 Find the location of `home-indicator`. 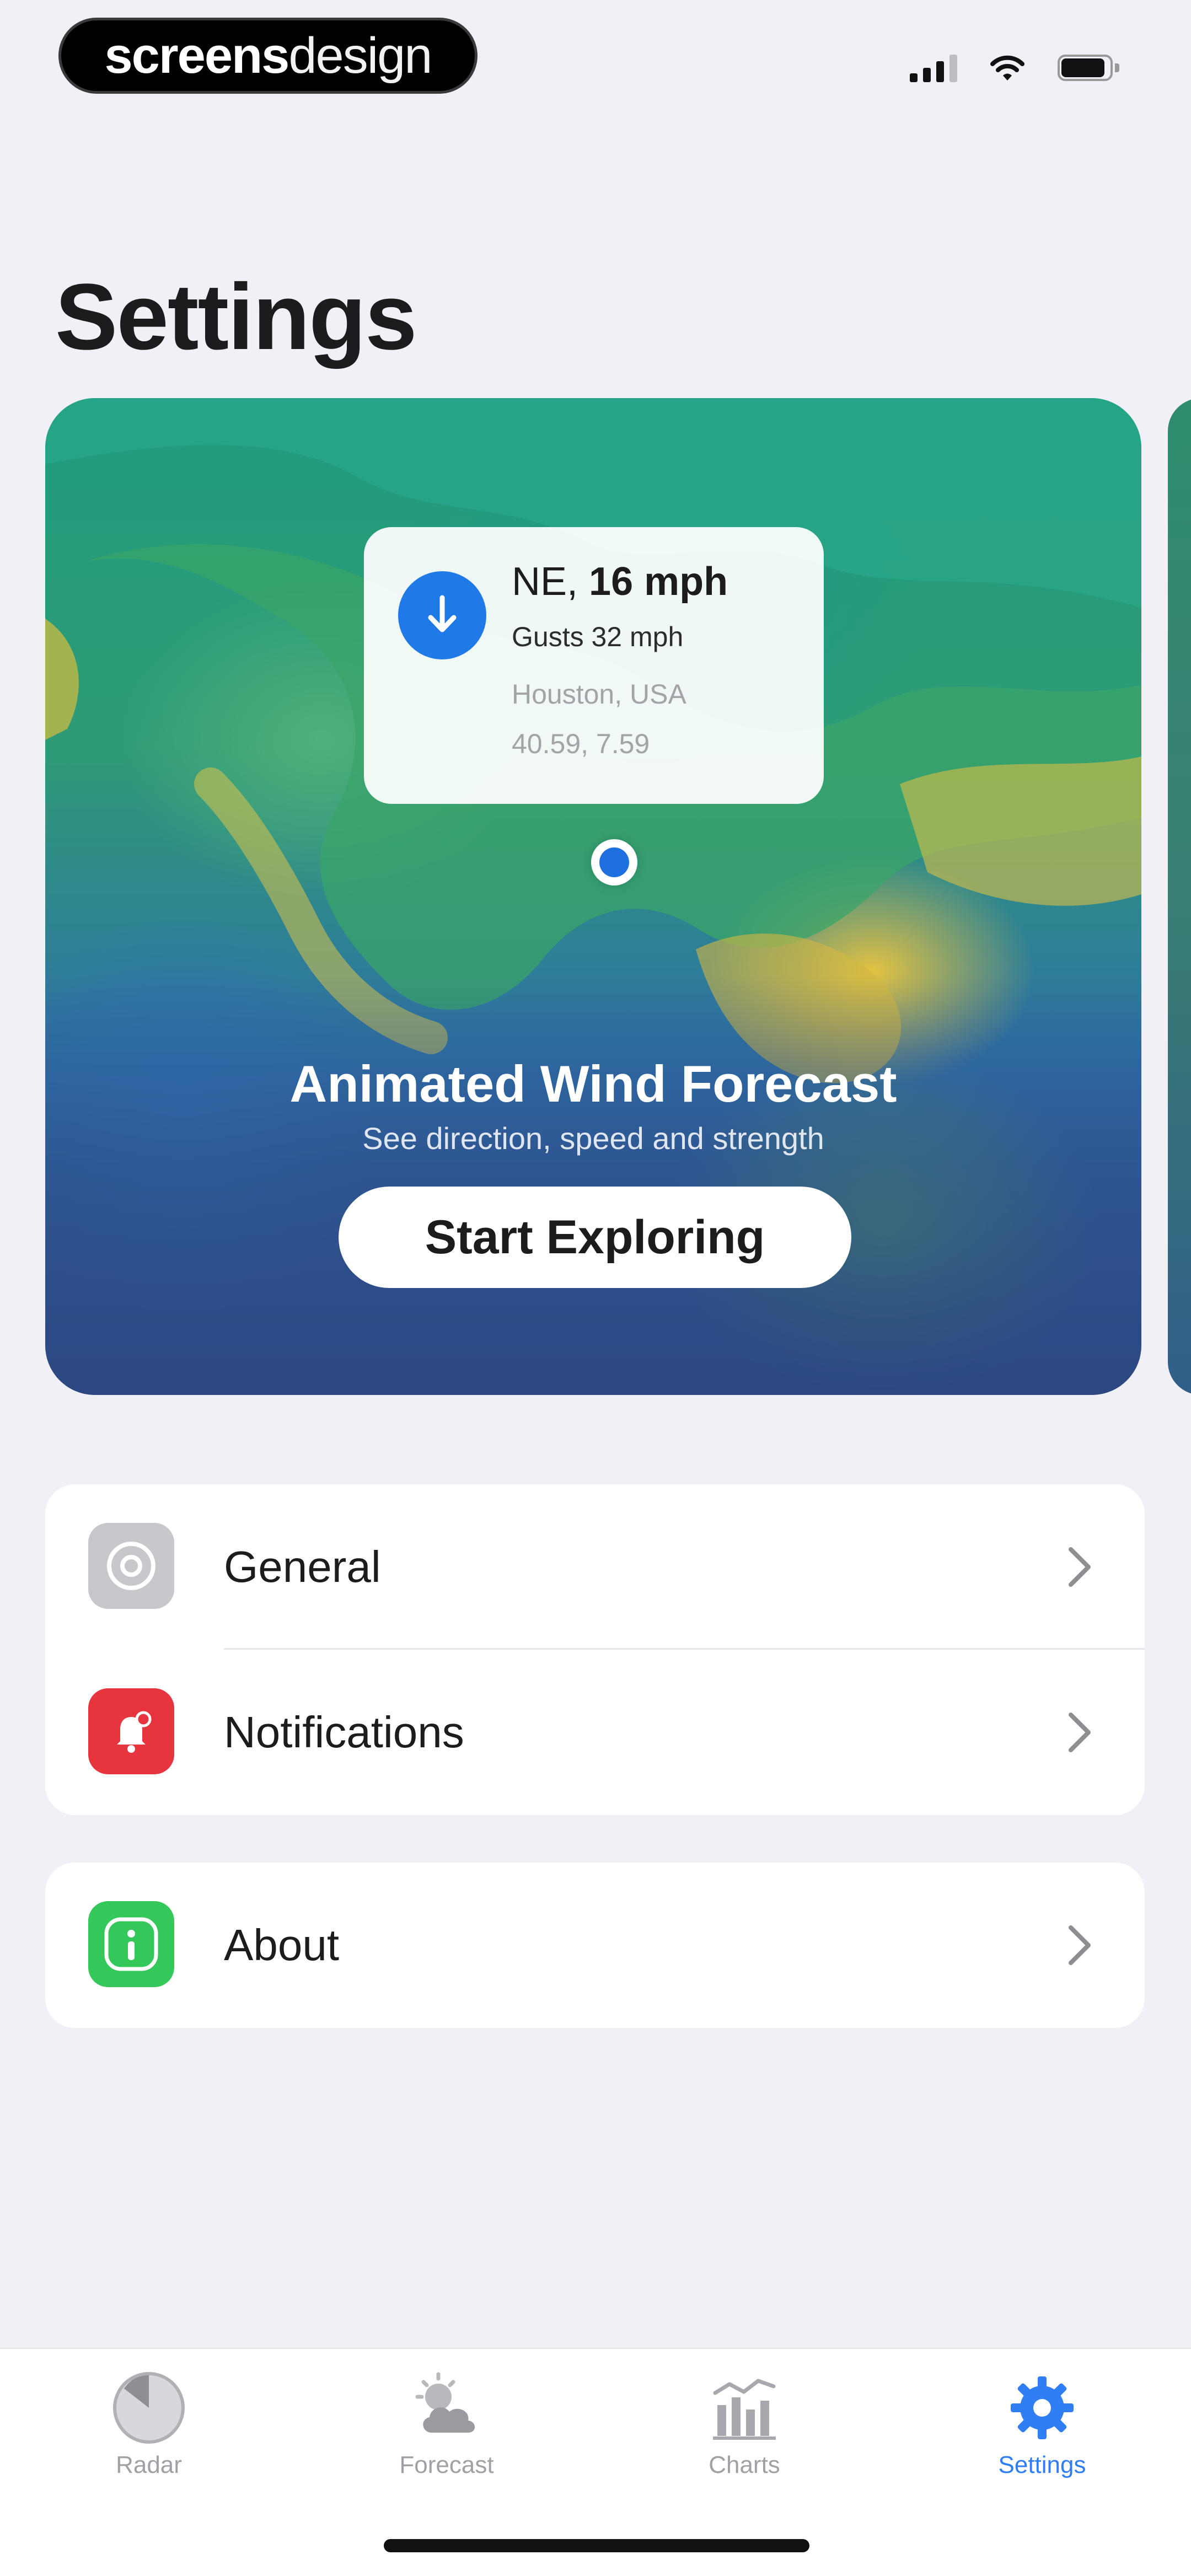

home-indicator is located at coordinates (596, 2545).